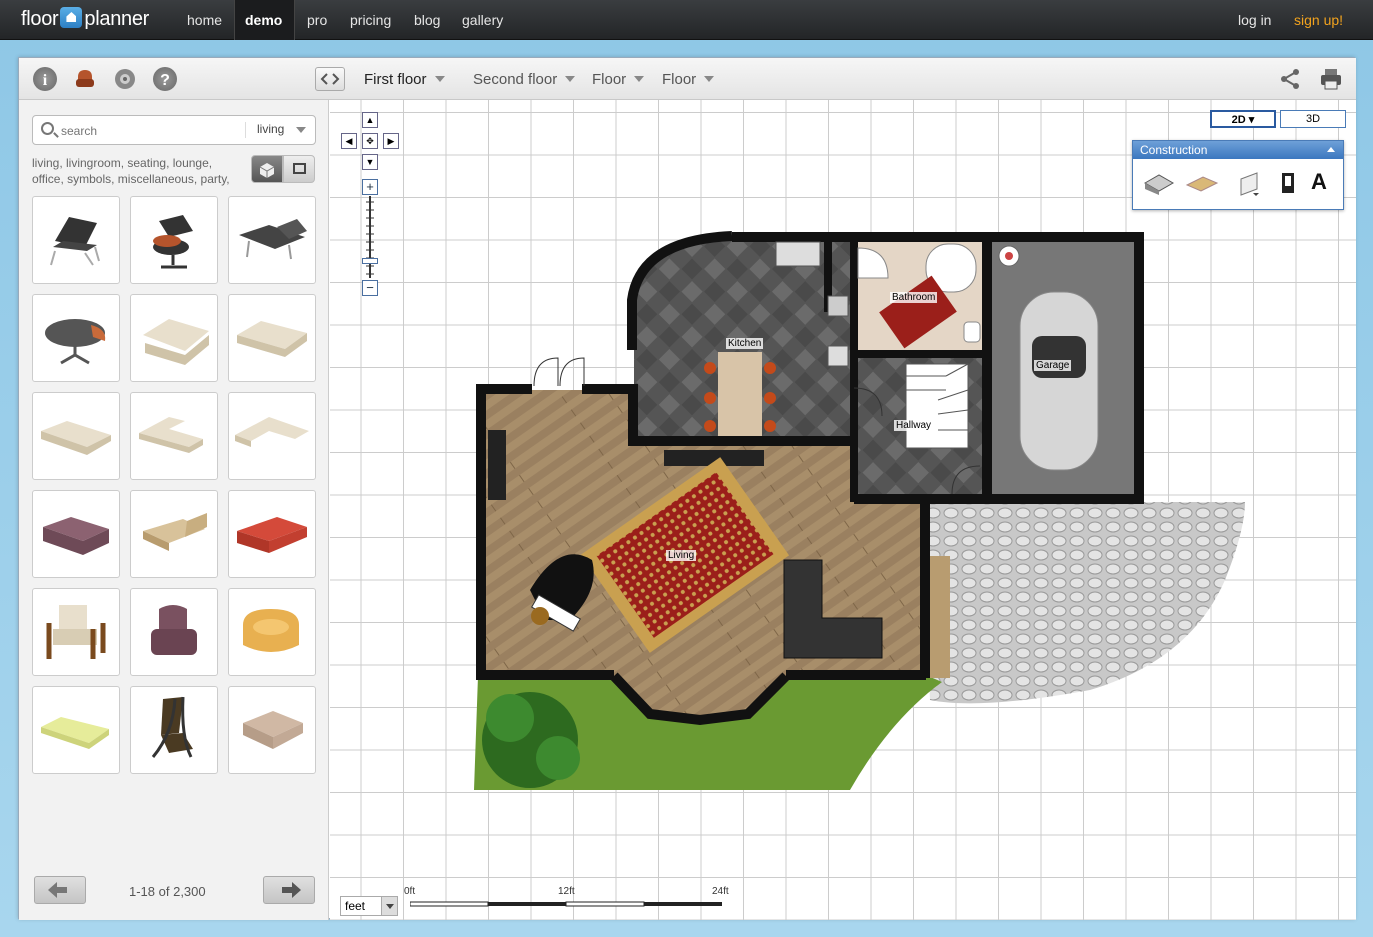 This screenshot has height=937, width=1373. I want to click on scale-label-12: 12ft, so click(566, 891).